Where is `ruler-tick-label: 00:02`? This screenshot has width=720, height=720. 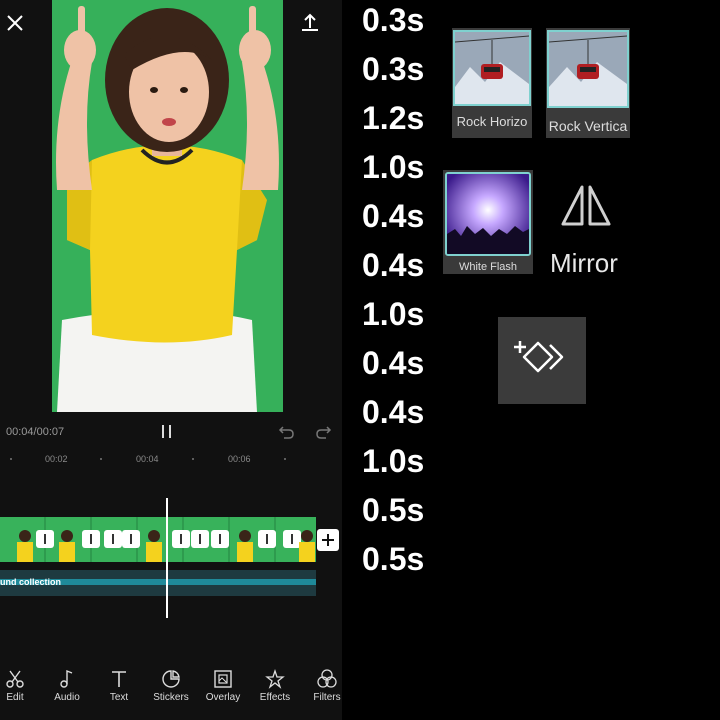
ruler-tick-label: 00:02 is located at coordinates (56, 459).